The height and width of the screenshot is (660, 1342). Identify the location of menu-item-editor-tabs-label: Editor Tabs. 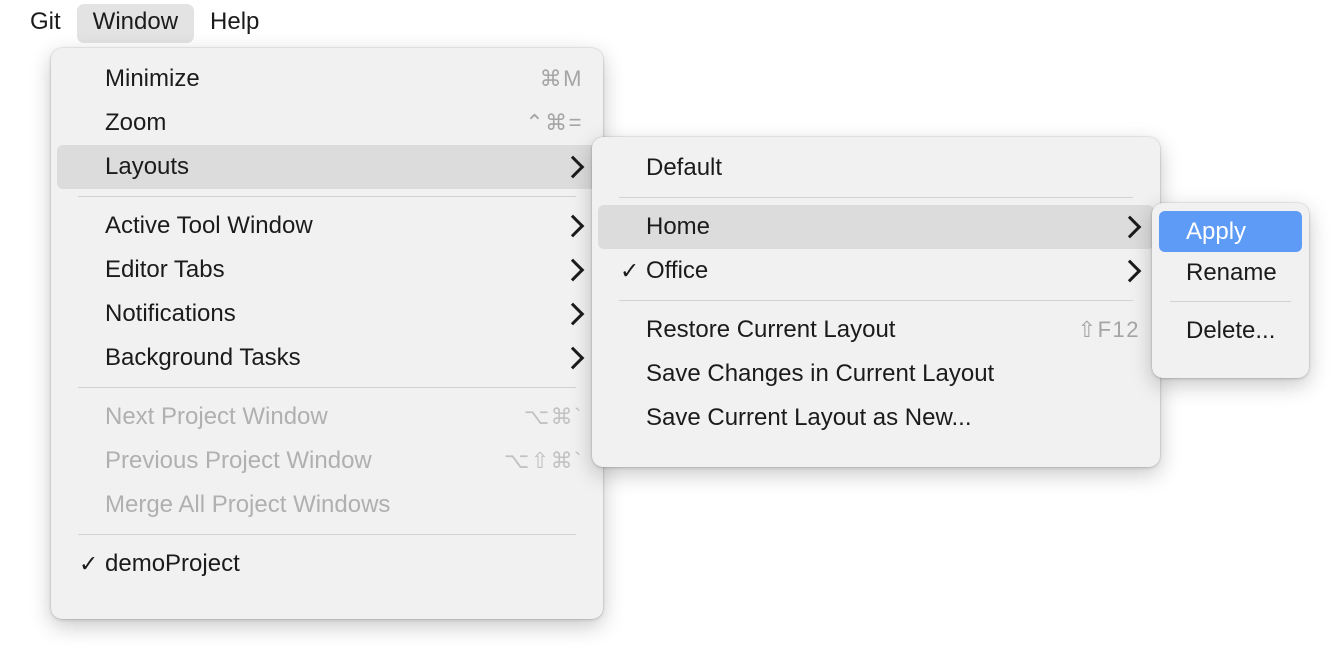
(165, 270).